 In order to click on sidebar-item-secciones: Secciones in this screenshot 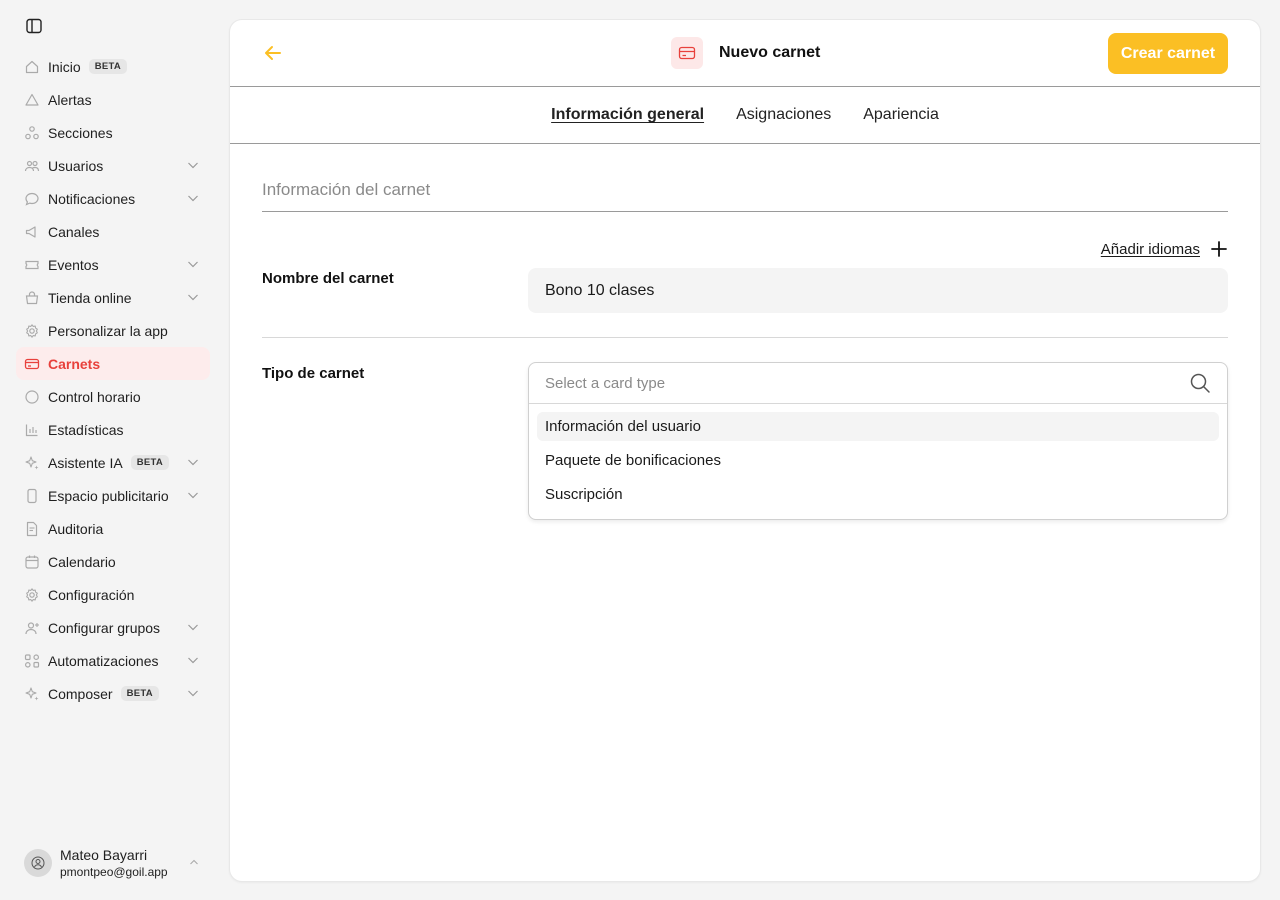, I will do `click(113, 132)`.